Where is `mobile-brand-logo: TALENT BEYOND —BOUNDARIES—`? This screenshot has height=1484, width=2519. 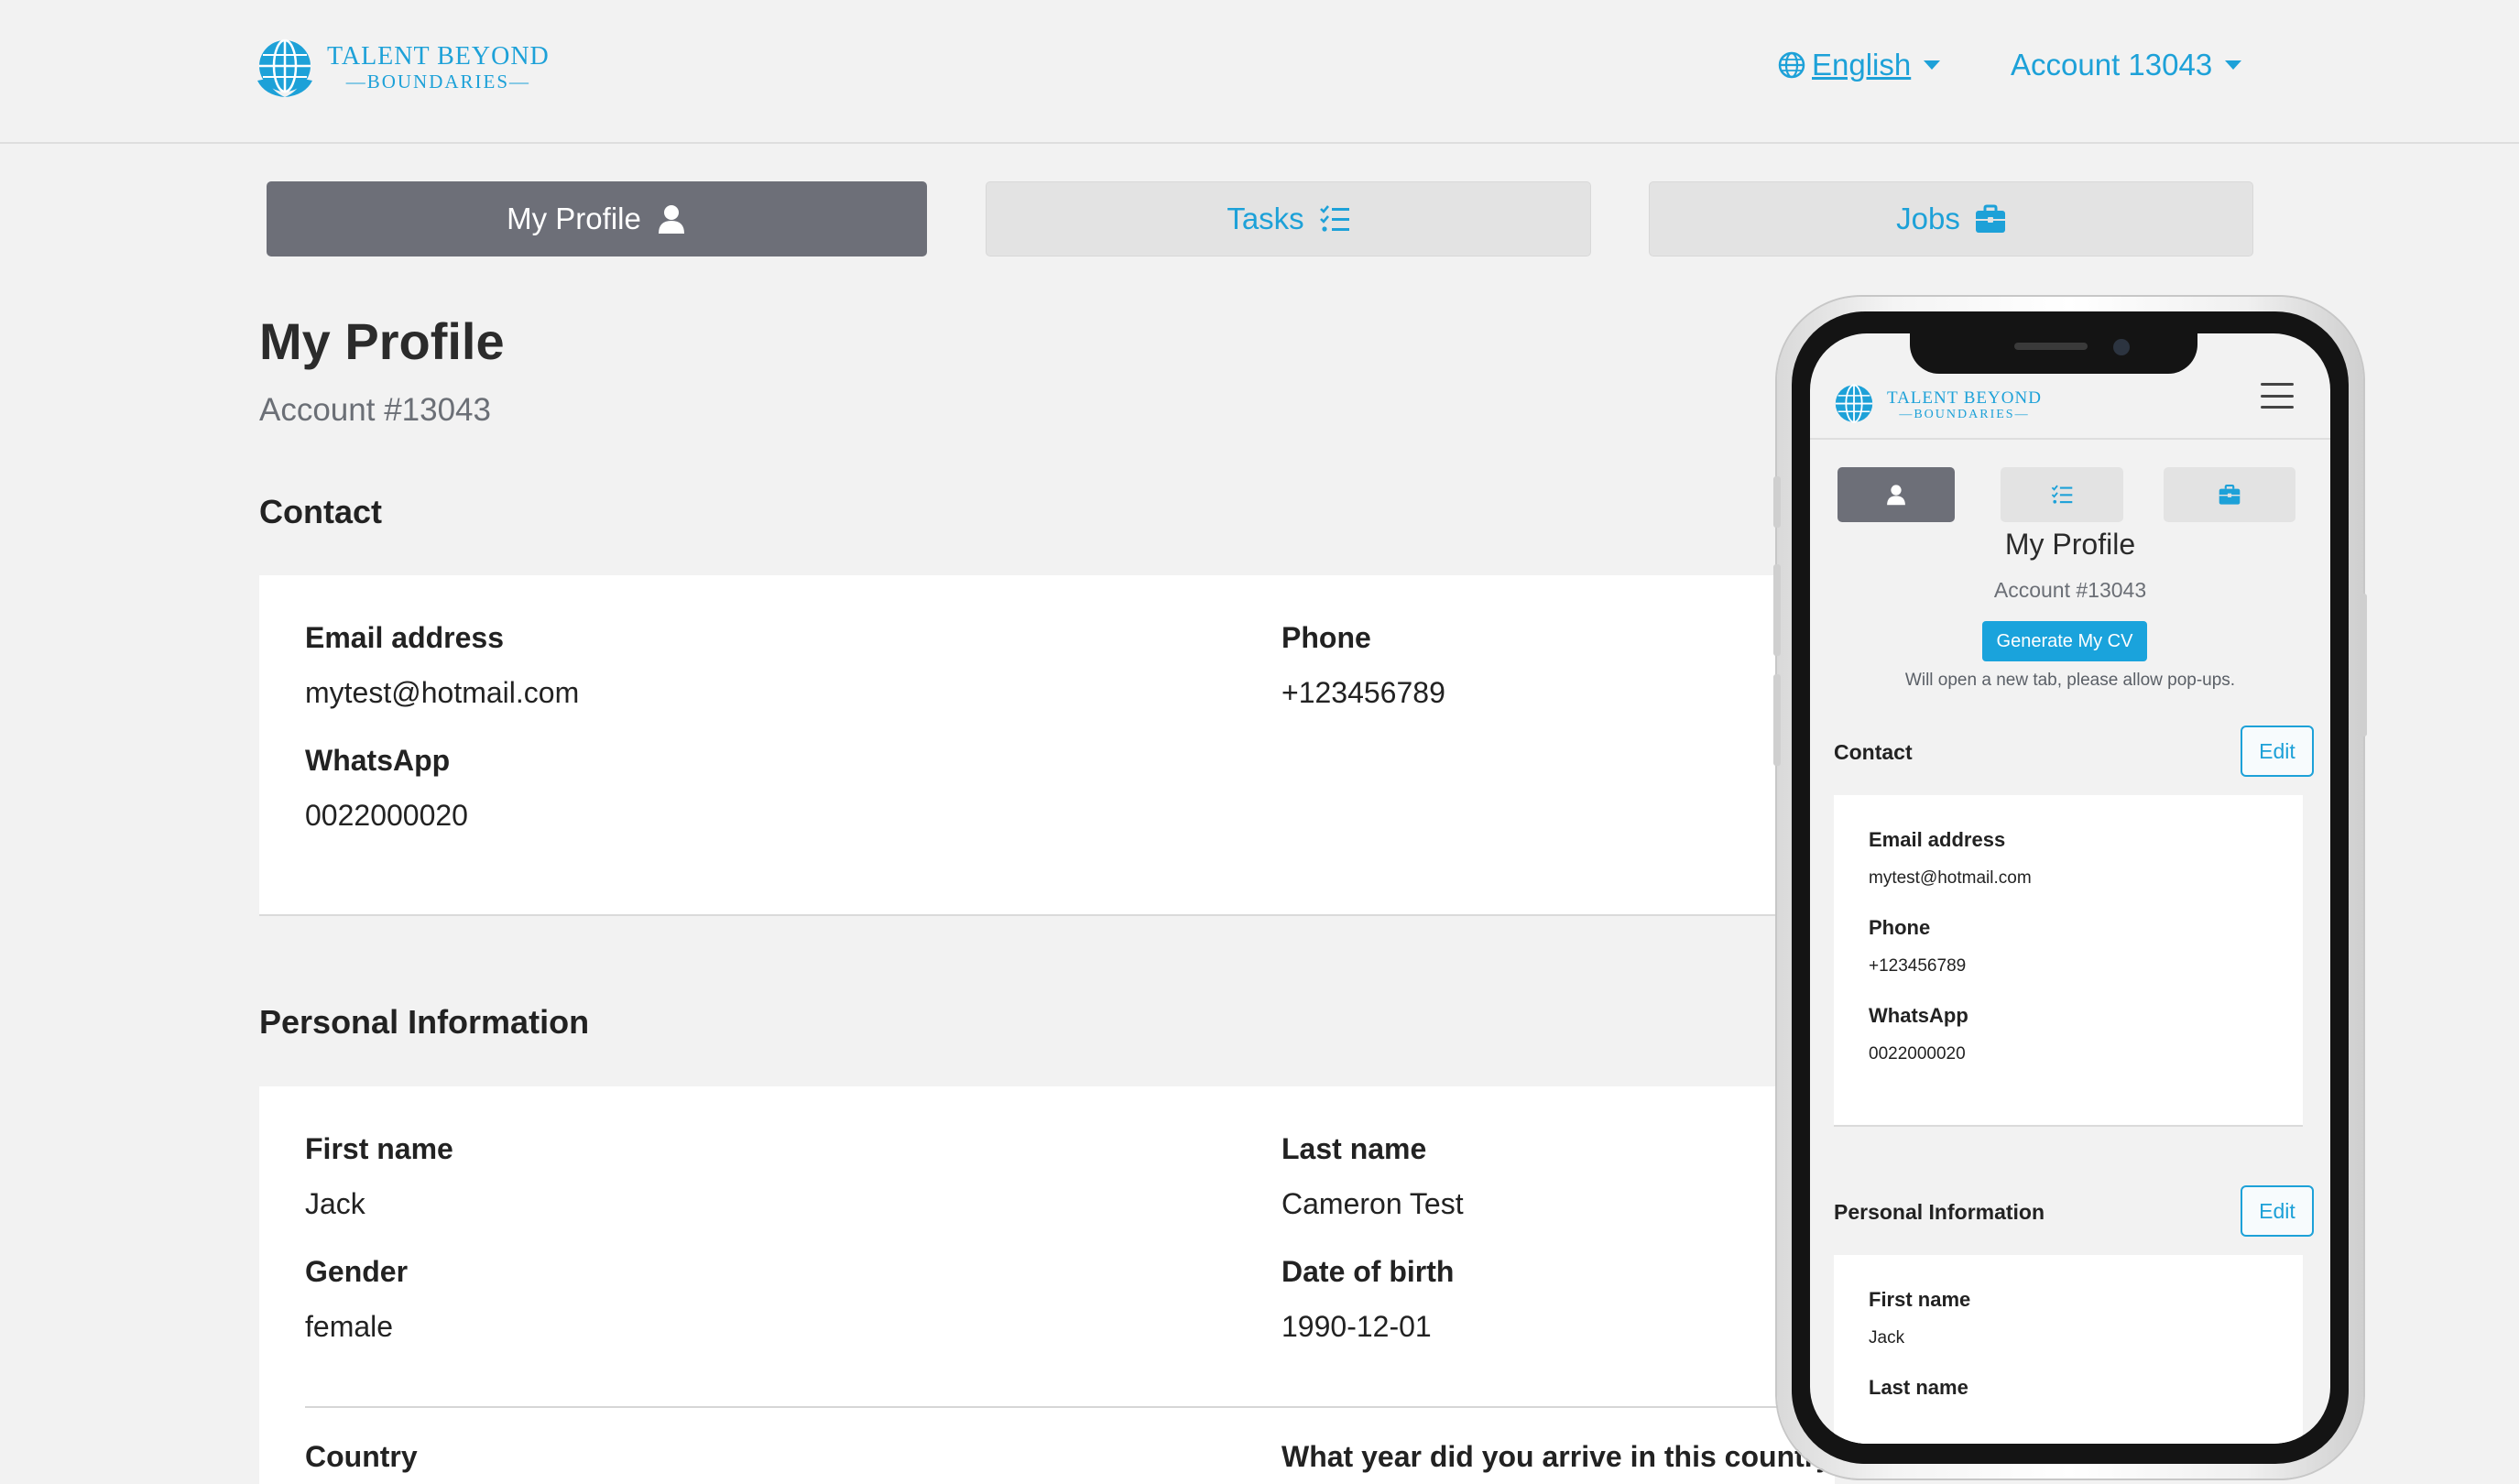 mobile-brand-logo: TALENT BEYOND —BOUNDARIES— is located at coordinates (1936, 405).